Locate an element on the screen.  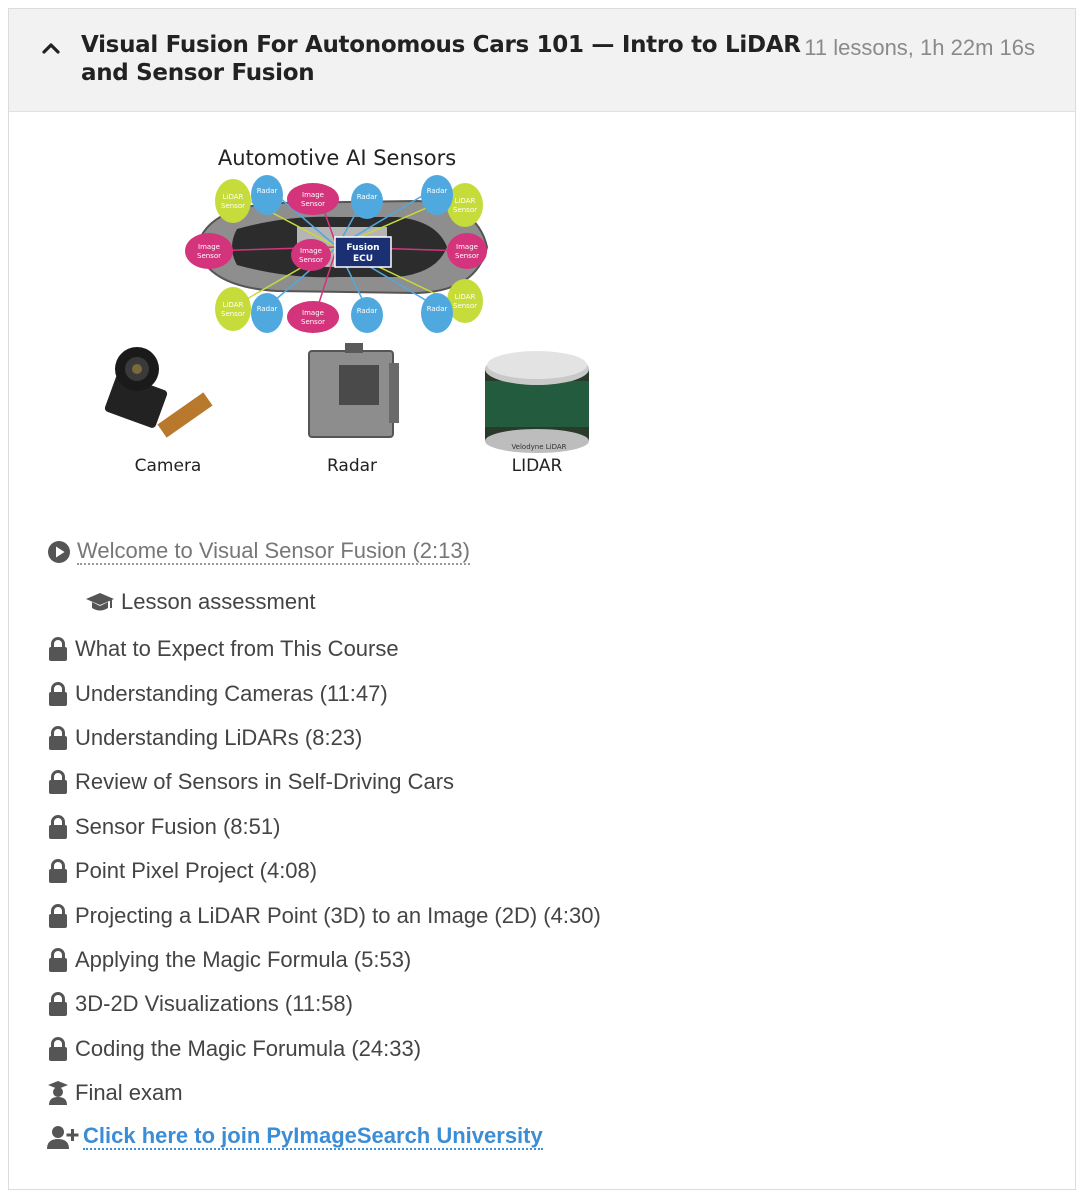
svg-text: Velodyne LiDAR is located at coordinates (538, 447).